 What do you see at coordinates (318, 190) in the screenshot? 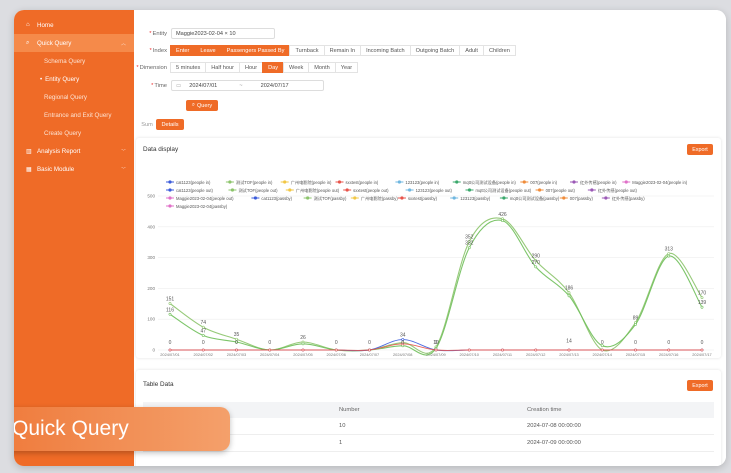
I see `legend-entry: 广州电影院(people out)` at bounding box center [318, 190].